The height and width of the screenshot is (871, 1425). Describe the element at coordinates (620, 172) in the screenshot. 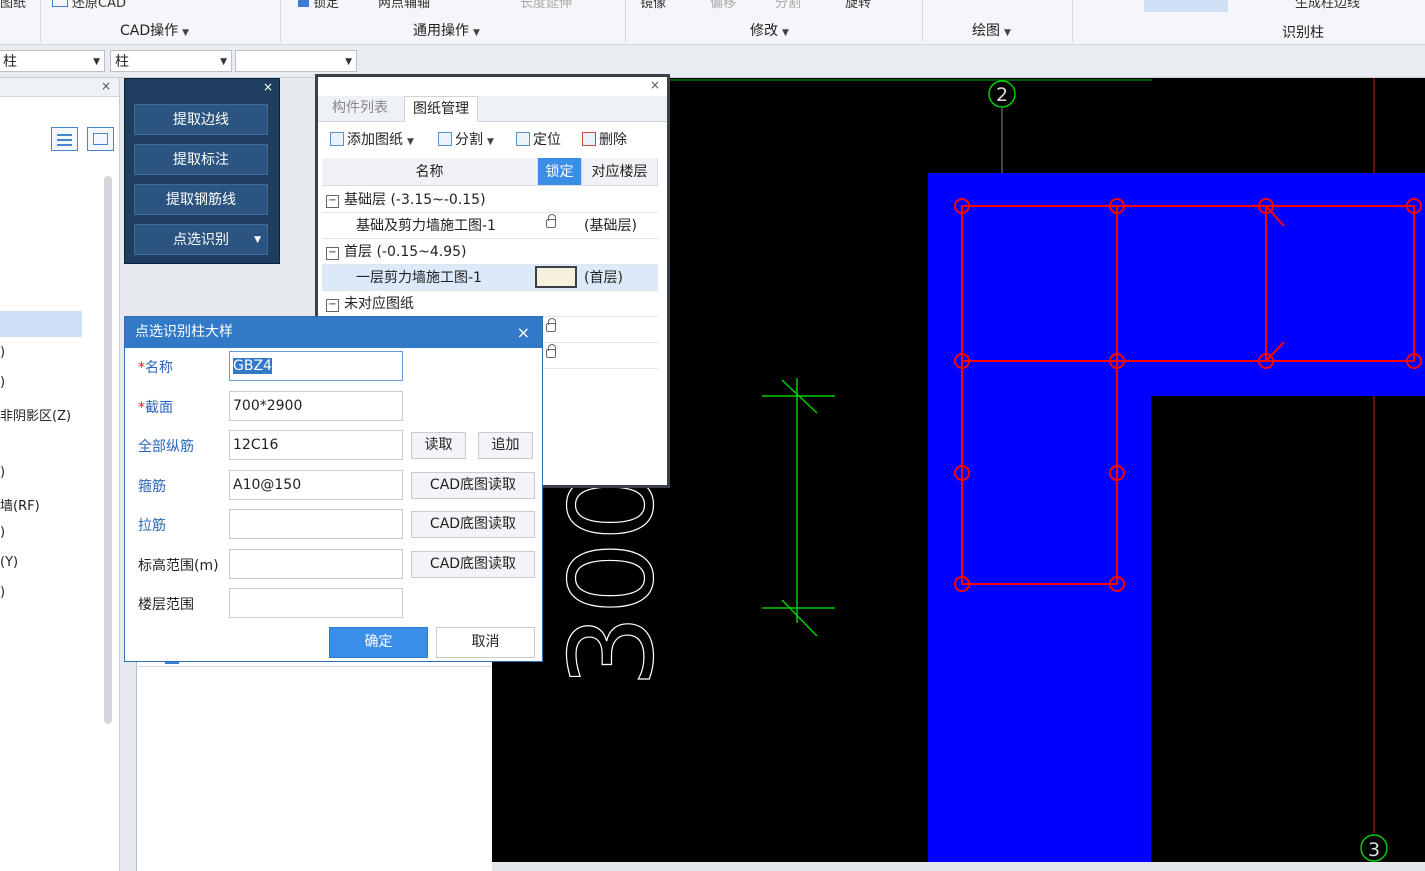

I see `column-header-floor: 对应楼层` at that location.